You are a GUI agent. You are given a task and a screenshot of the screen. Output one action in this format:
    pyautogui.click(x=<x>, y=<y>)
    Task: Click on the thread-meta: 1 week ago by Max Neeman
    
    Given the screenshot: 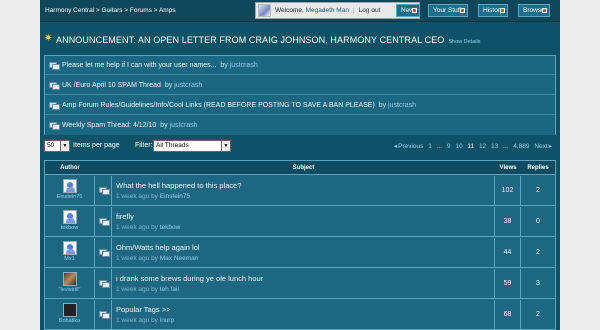 What is the action you would take?
    pyautogui.click(x=157, y=258)
    